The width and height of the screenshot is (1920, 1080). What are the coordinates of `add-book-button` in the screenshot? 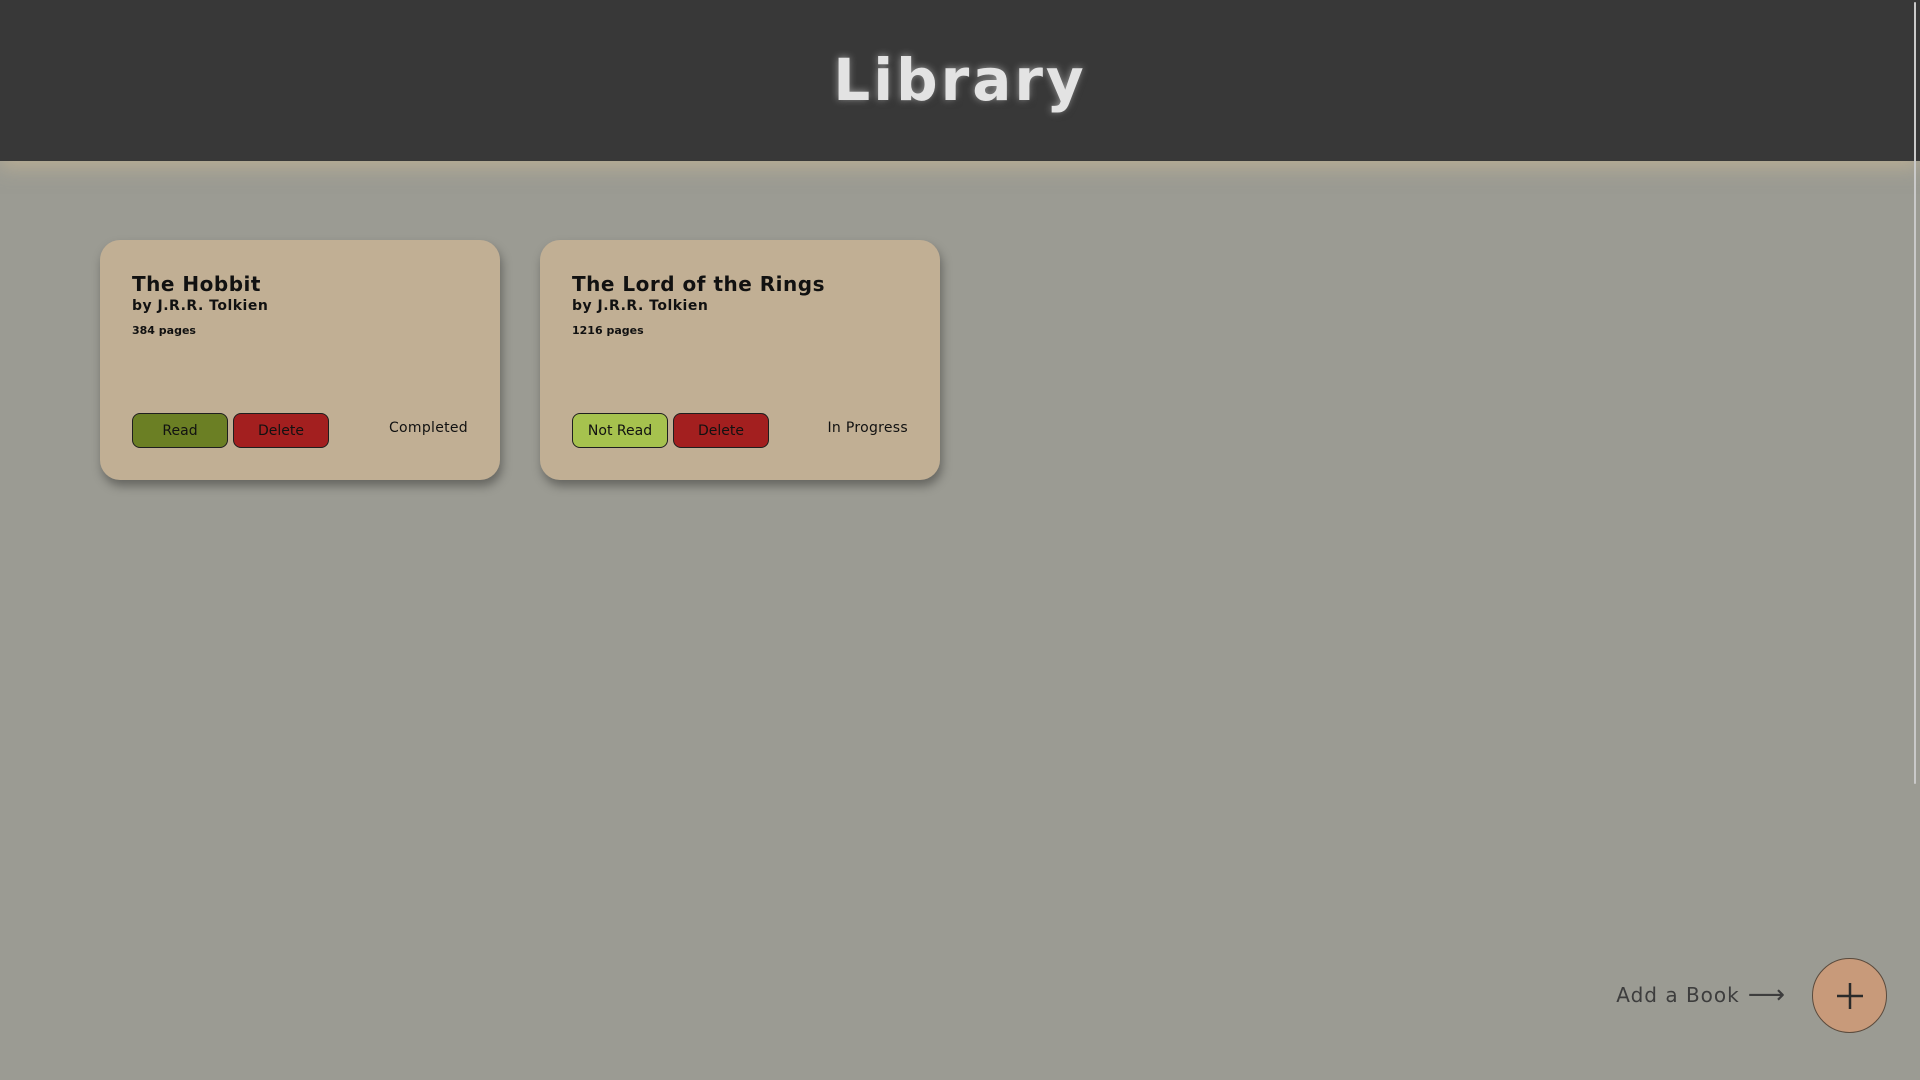 It's located at (1849, 995).